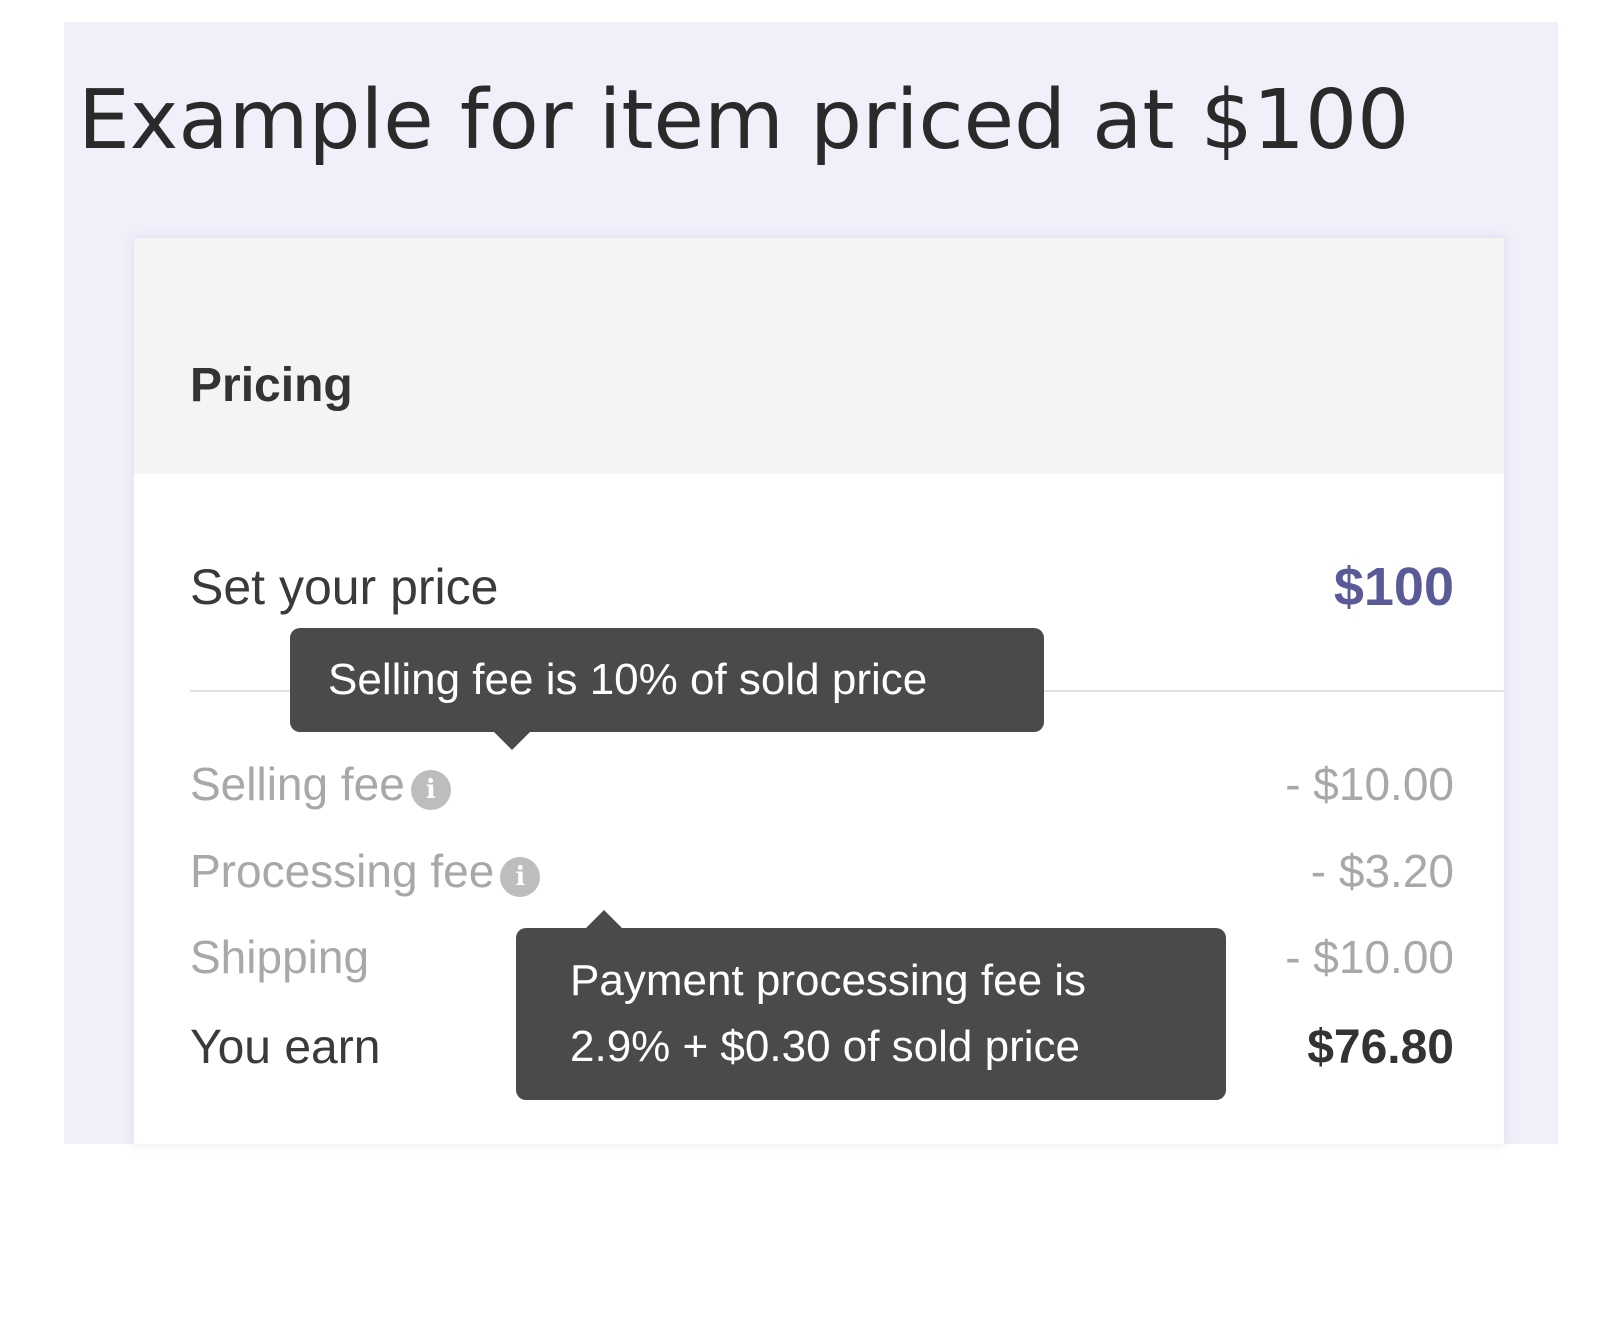  Describe the element at coordinates (822, 871) in the screenshot. I see `processing-fee-row: Processing fee i - $3.20` at that location.